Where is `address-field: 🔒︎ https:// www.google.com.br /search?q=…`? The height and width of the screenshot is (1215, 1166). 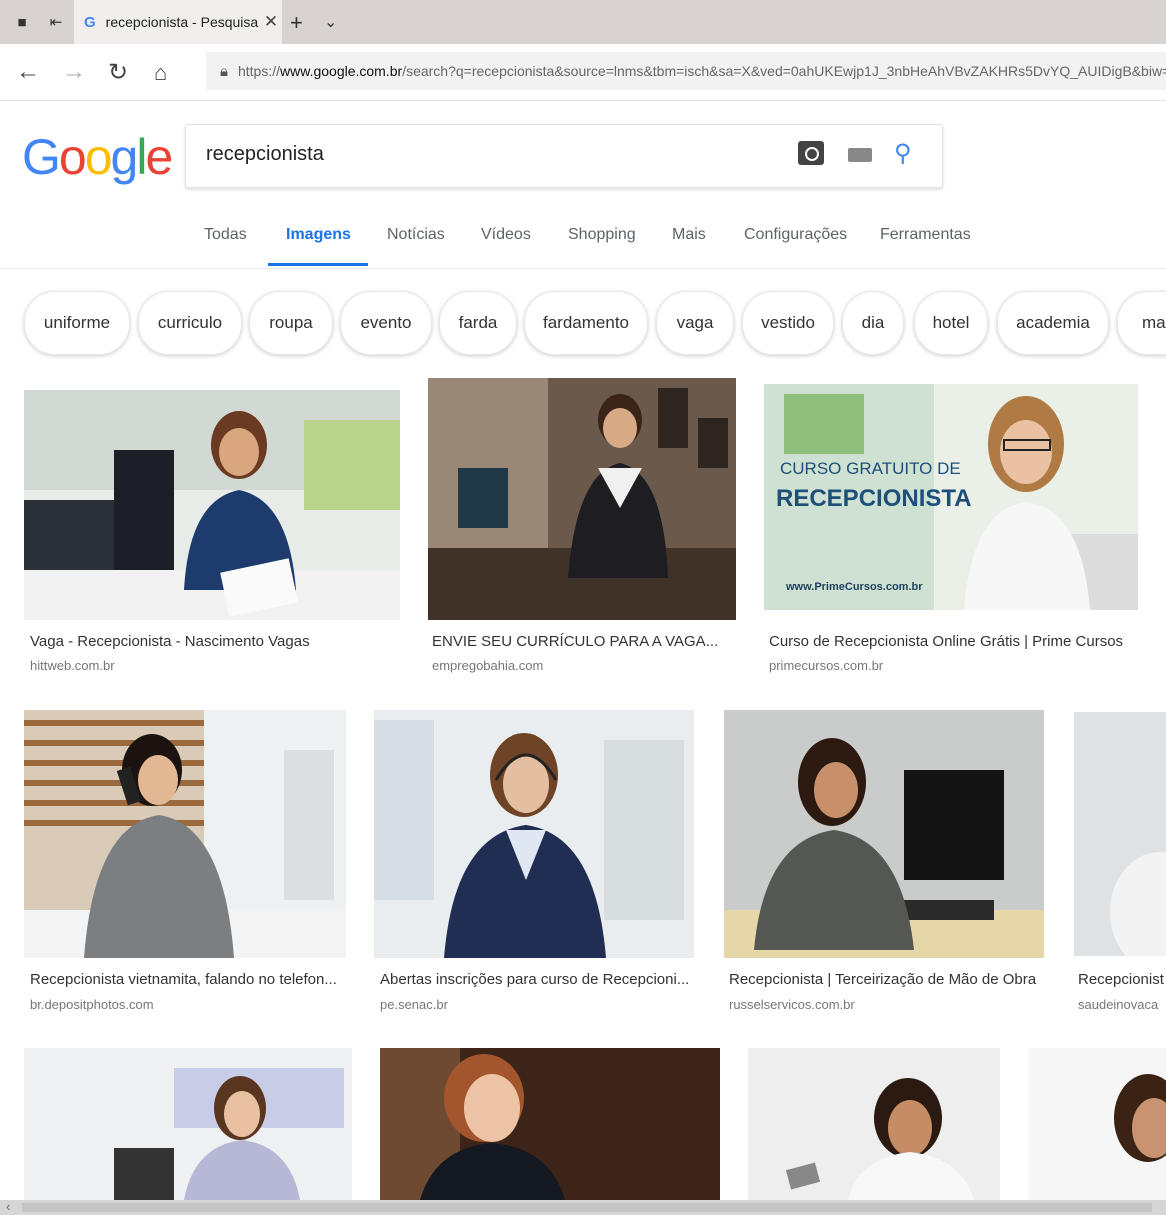
address-field: 🔒︎ https:// www.google.com.br /search?q=… is located at coordinates (686, 71).